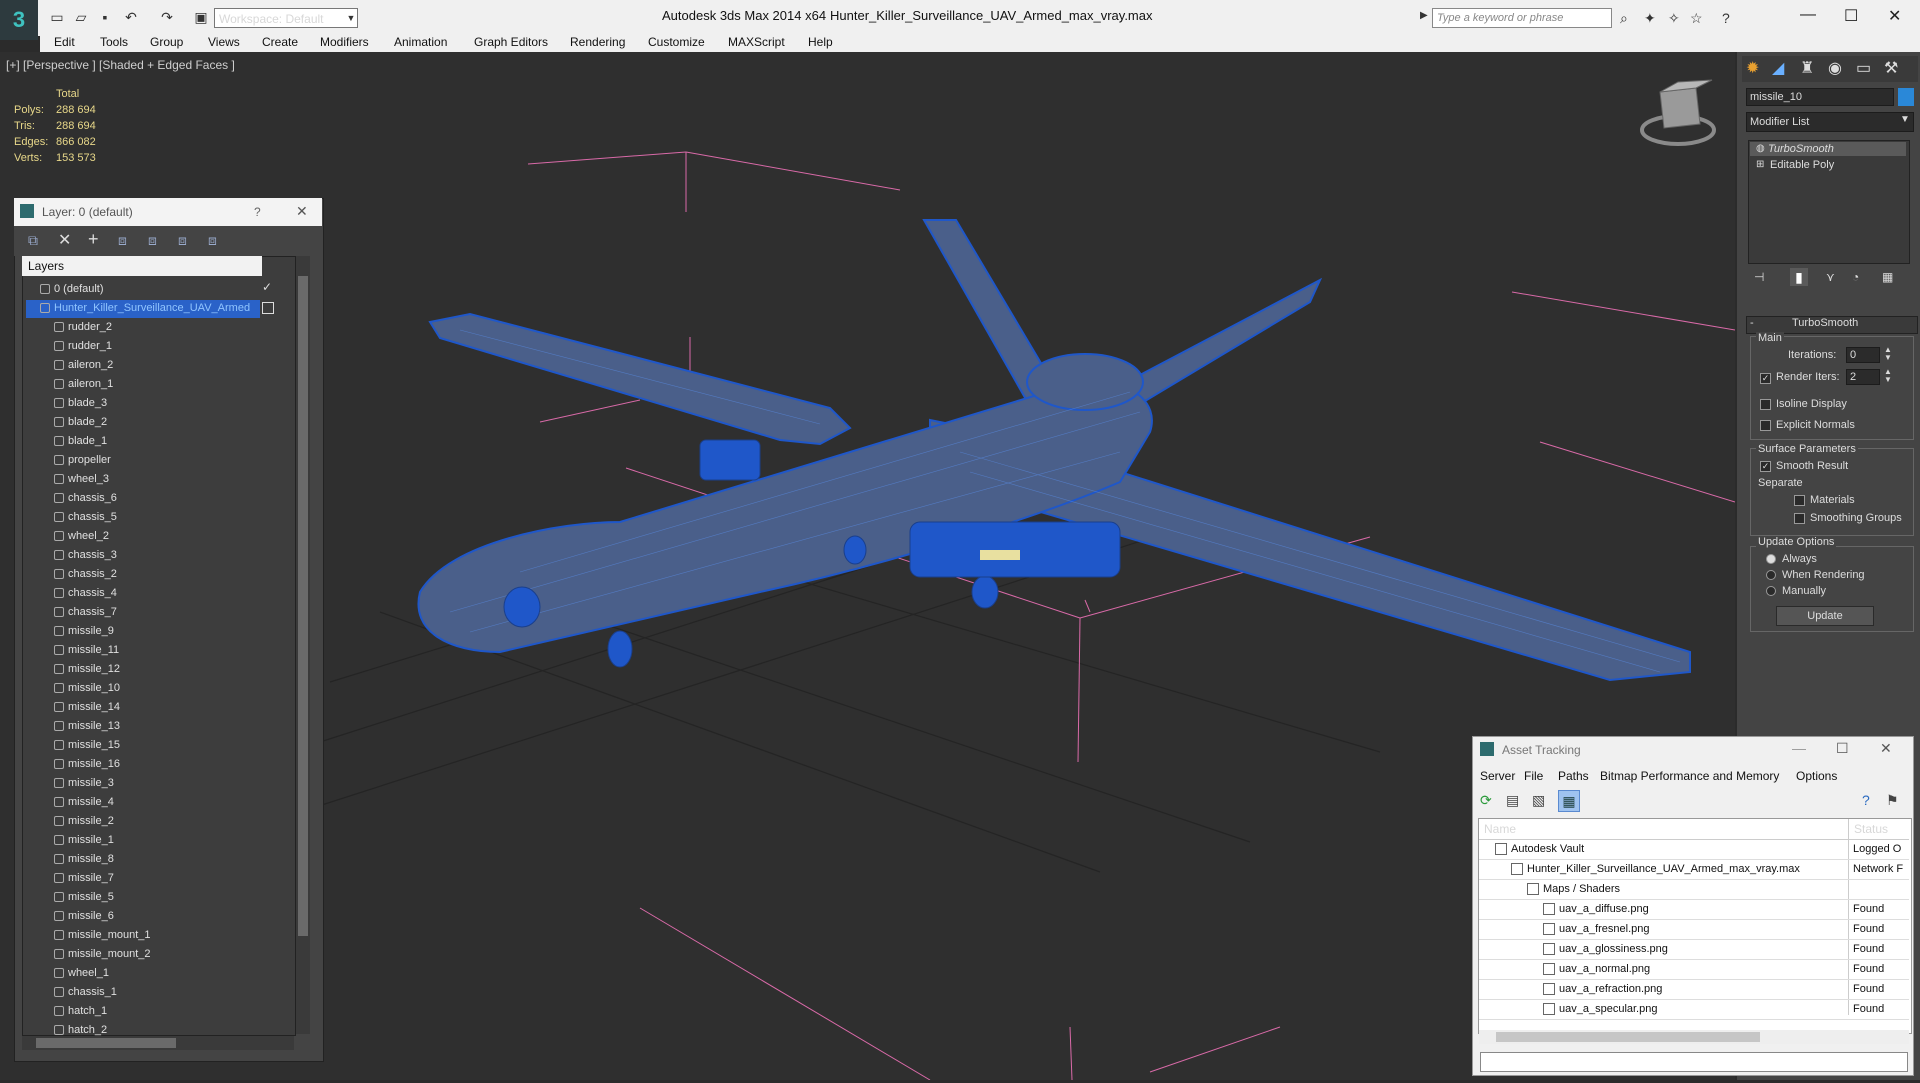 This screenshot has width=1920, height=1083. What do you see at coordinates (150, 289) in the screenshot?
I see `layer-row: 0 (default)` at bounding box center [150, 289].